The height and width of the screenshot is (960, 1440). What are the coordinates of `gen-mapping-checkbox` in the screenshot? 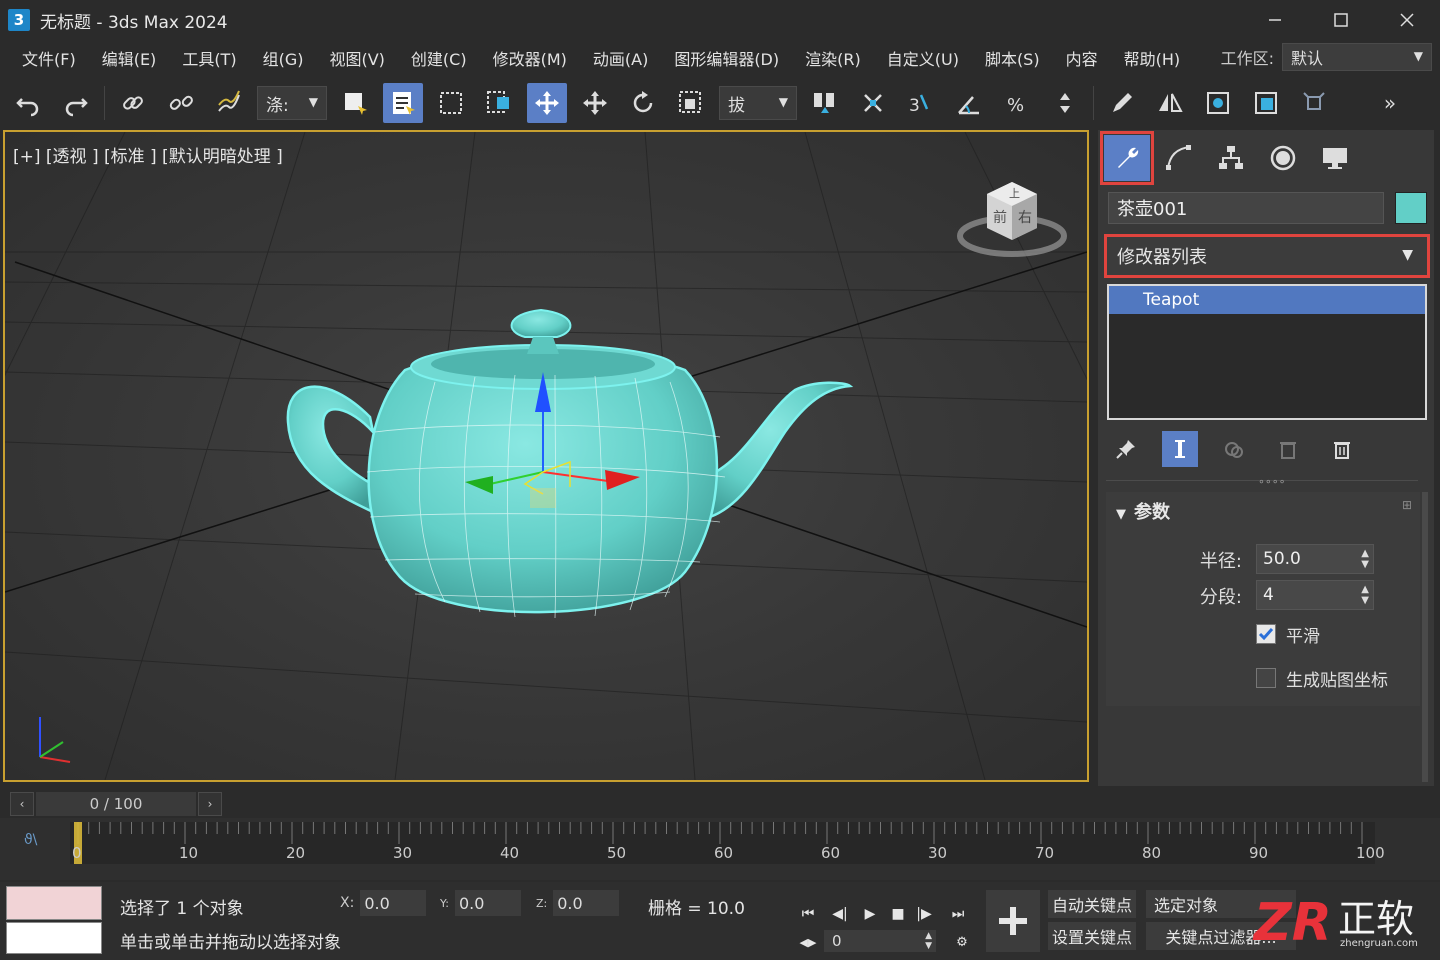 It's located at (1266, 678).